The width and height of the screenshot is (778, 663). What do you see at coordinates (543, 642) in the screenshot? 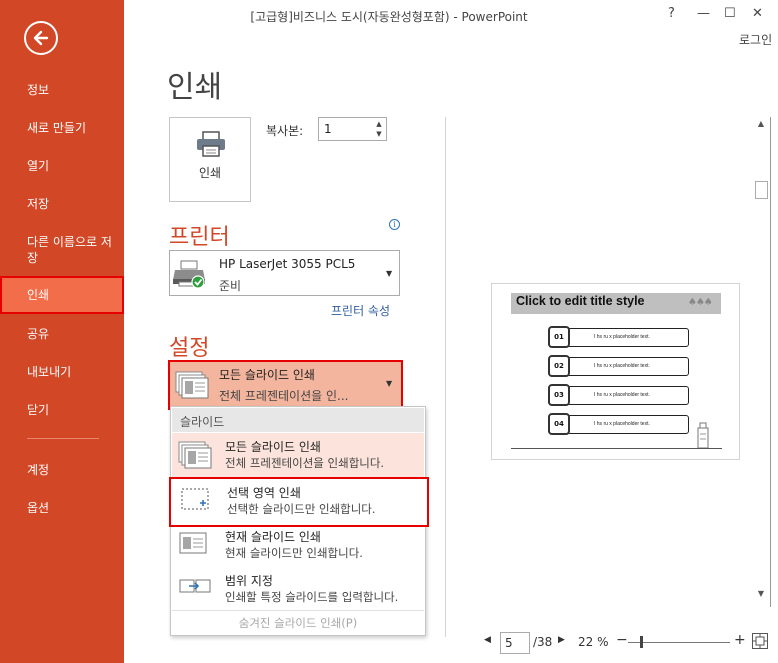
I see `page-total: /38` at bounding box center [543, 642].